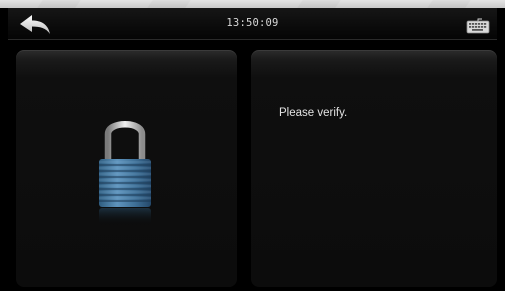 The height and width of the screenshot is (291, 505). I want to click on status-bar: 13:50:09, so click(252, 24).